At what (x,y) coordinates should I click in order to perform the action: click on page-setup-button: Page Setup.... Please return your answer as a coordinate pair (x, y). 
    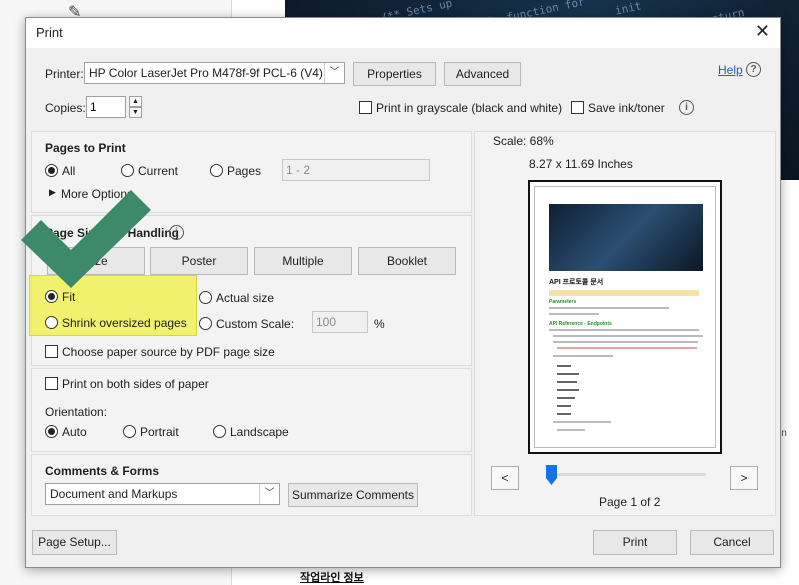
    Looking at the image, I should click on (74, 542).